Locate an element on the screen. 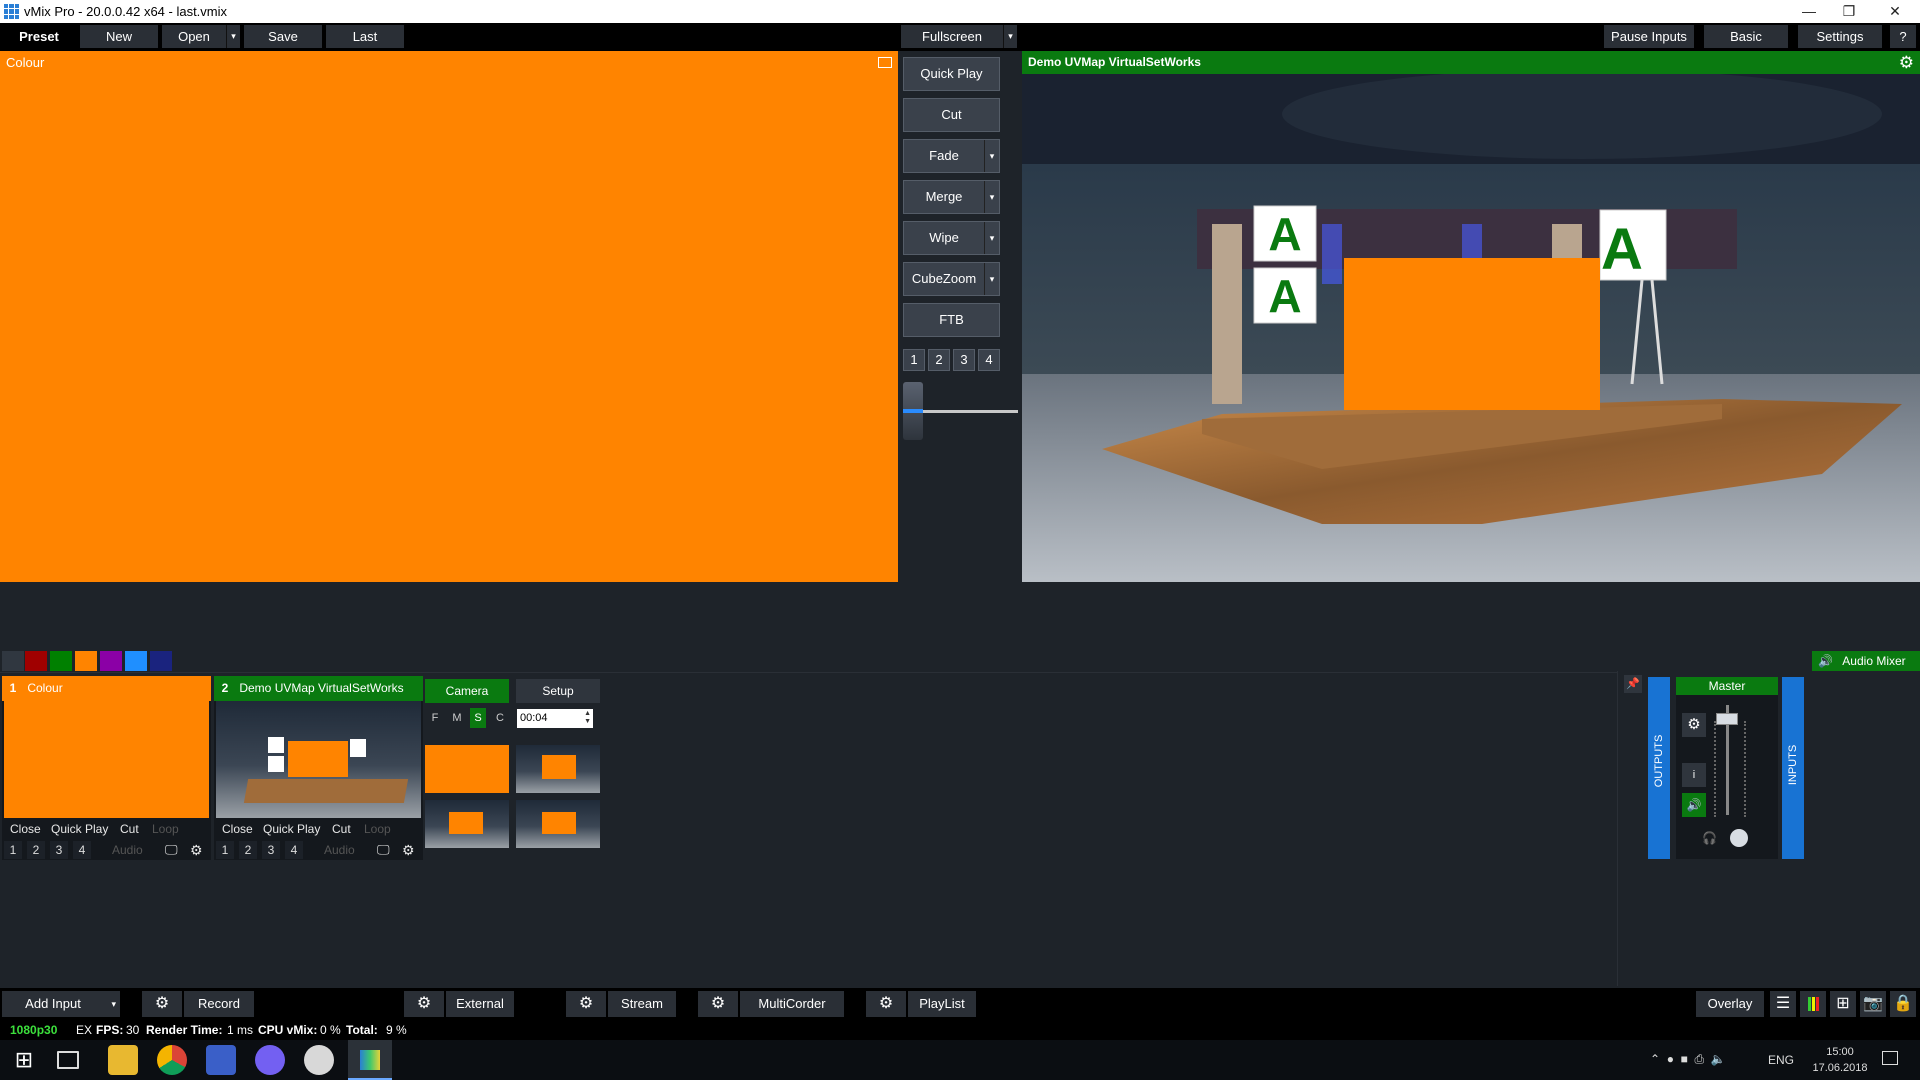 This screenshot has height=1080, width=1920. audio-mixer-toggle: 🔊 Audio Mixer is located at coordinates (1866, 661).